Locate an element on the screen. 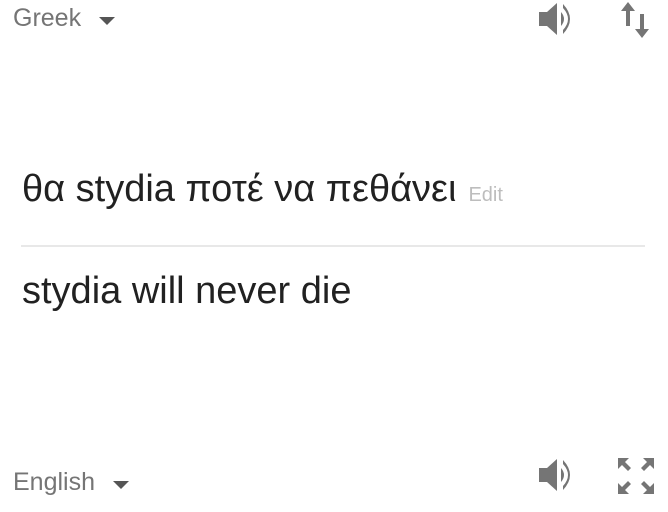 The image size is (668, 512). swap-languages-button is located at coordinates (636, 20).